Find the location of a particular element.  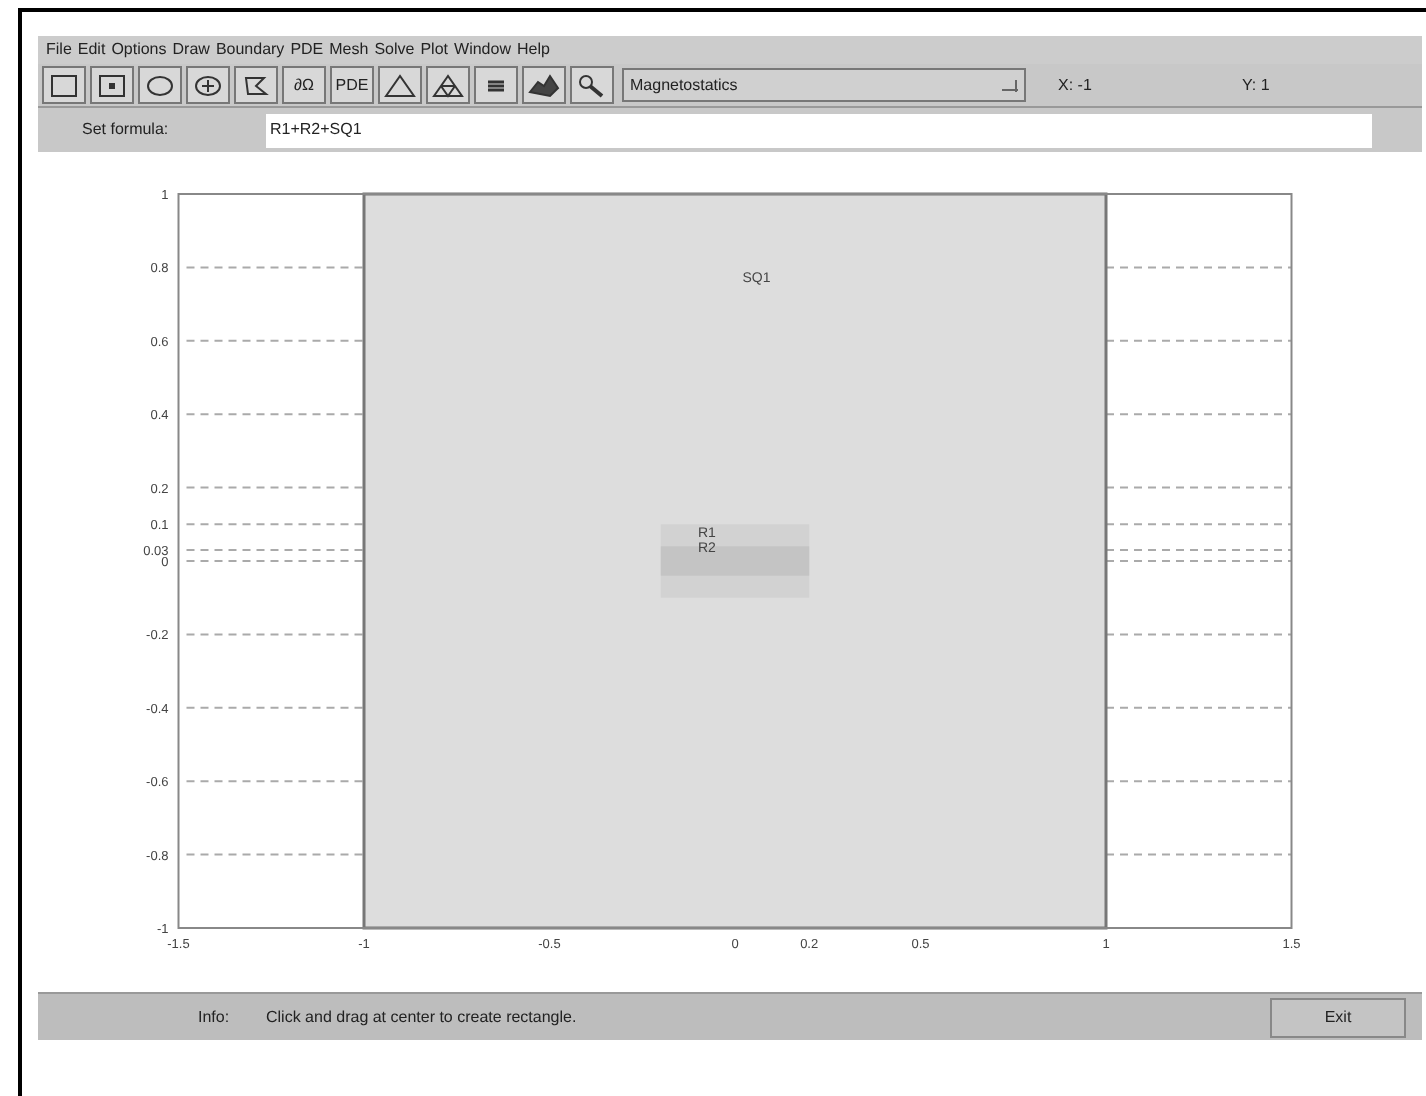

menu-item: Solve is located at coordinates (394, 50).